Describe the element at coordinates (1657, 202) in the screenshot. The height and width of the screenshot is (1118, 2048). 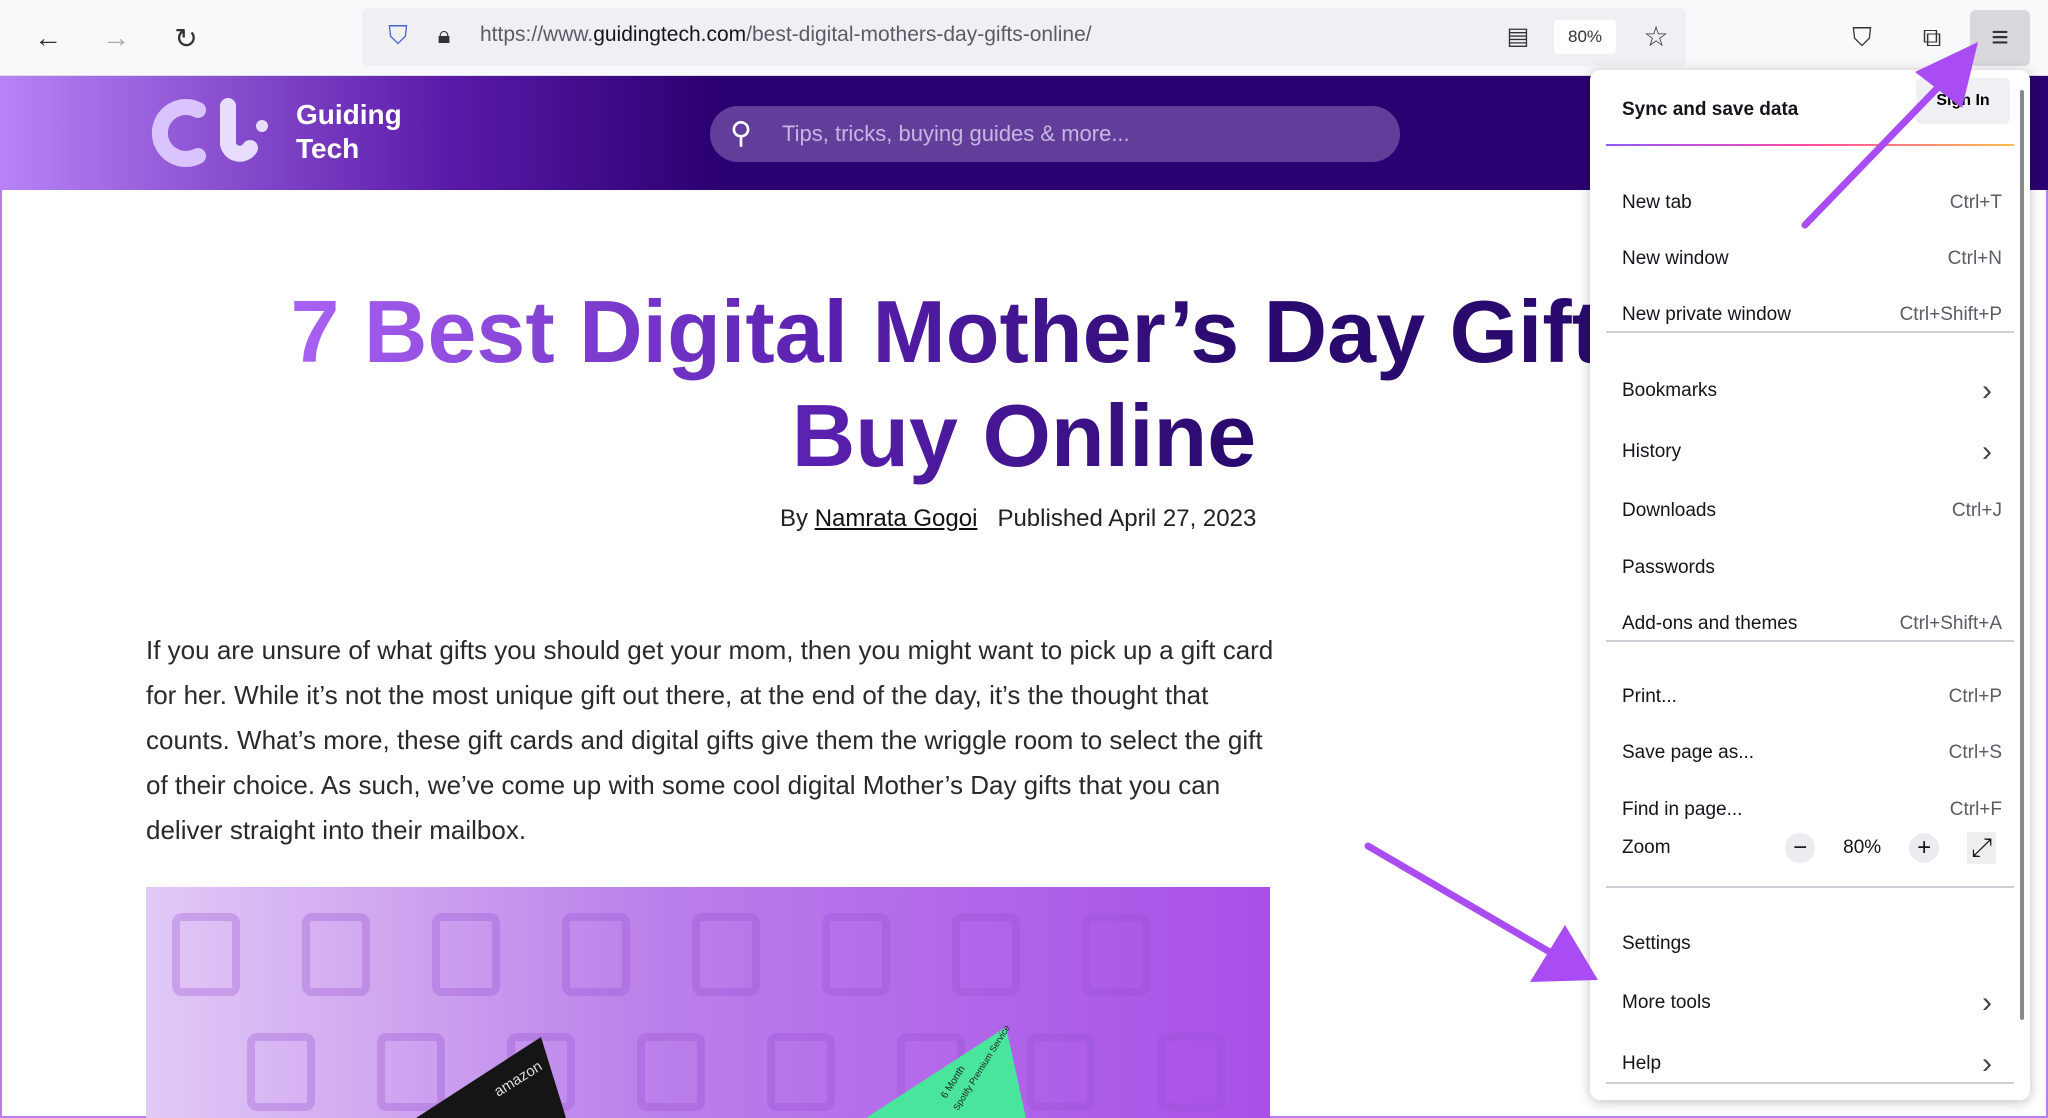
I see `menu-item-label: New tab` at that location.